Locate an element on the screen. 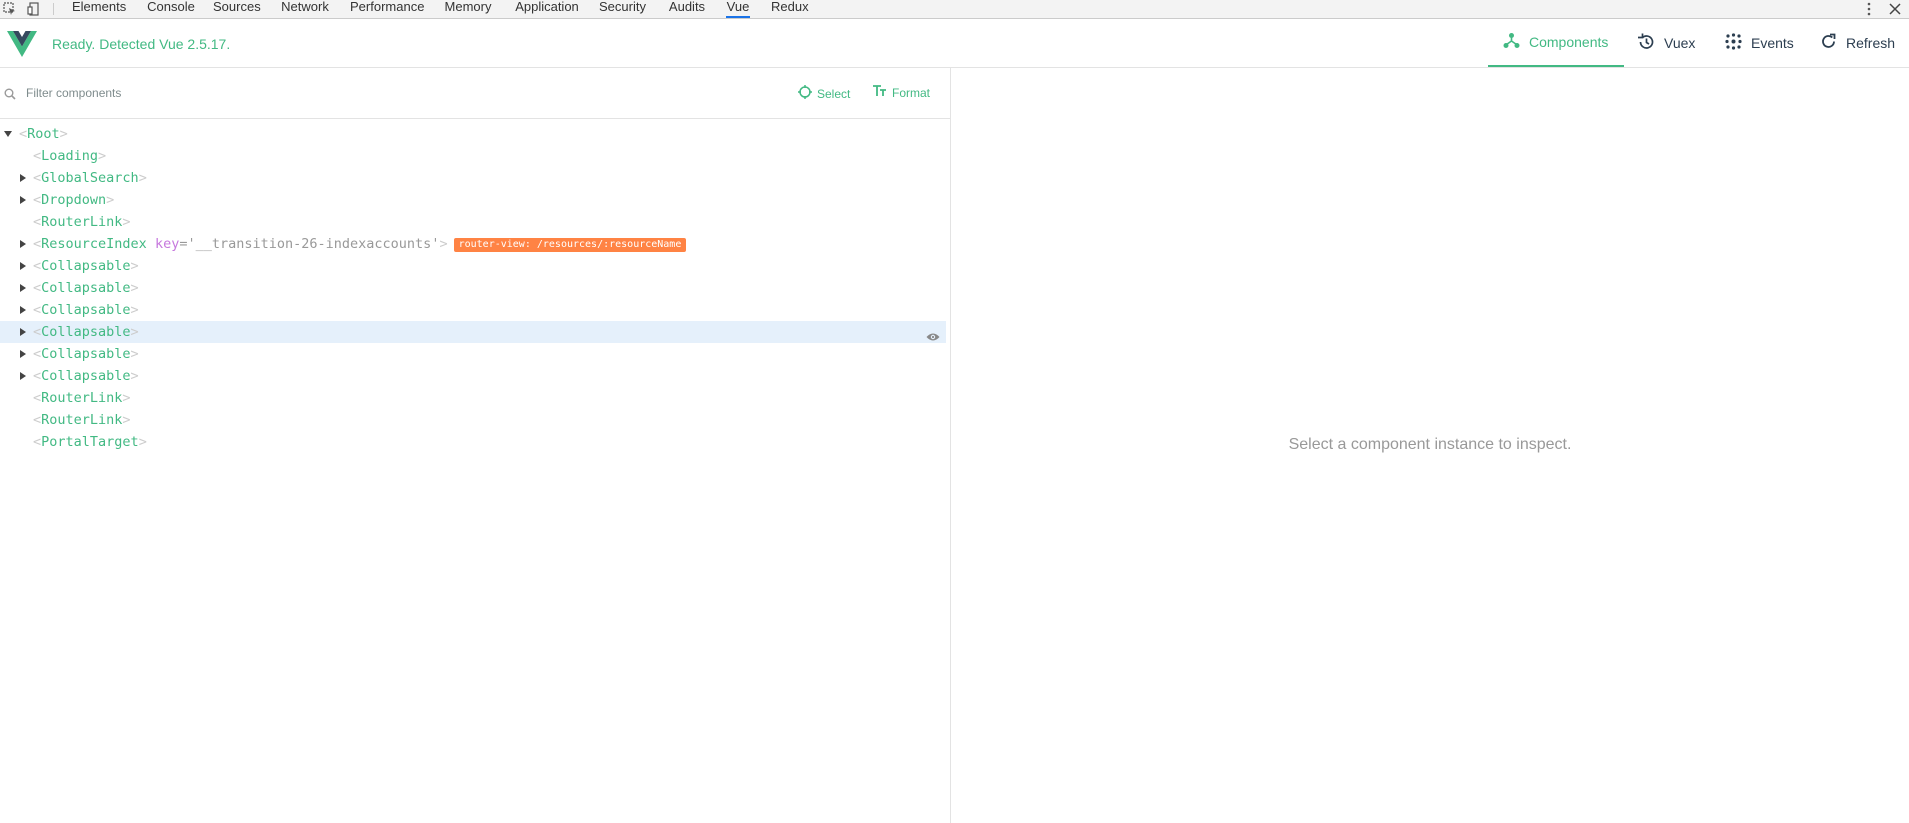  events-icon is located at coordinates (1738, 43).